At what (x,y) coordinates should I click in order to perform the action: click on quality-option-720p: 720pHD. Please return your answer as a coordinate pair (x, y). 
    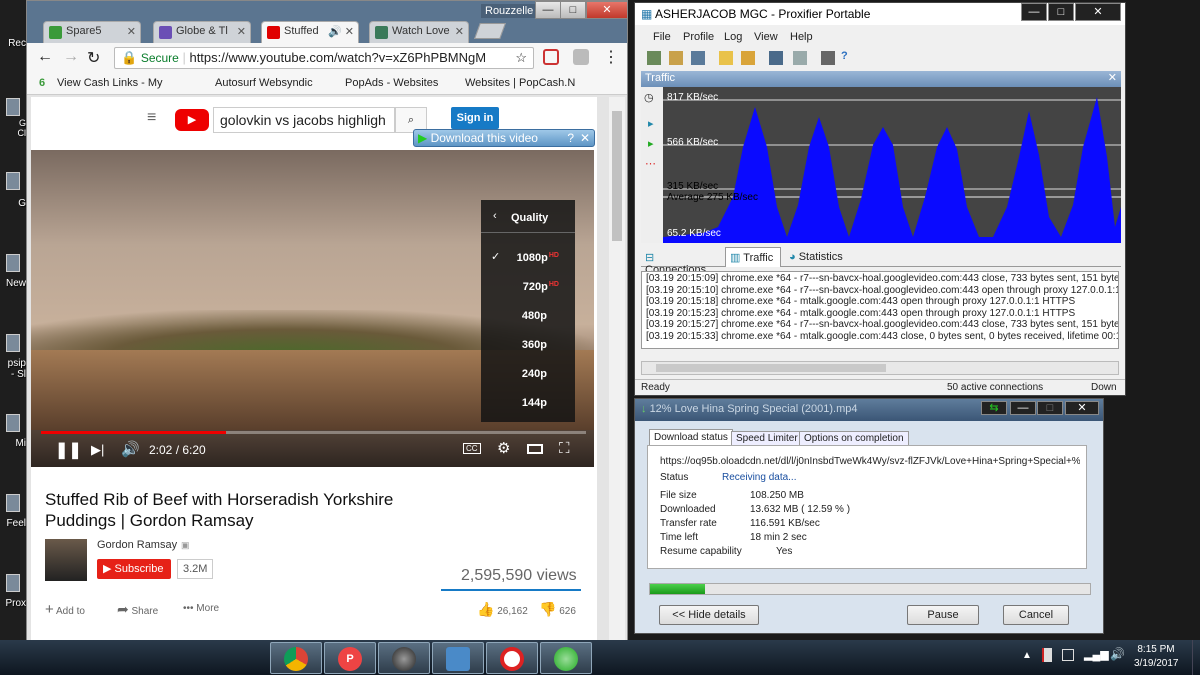
    Looking at the image, I should click on (541, 287).